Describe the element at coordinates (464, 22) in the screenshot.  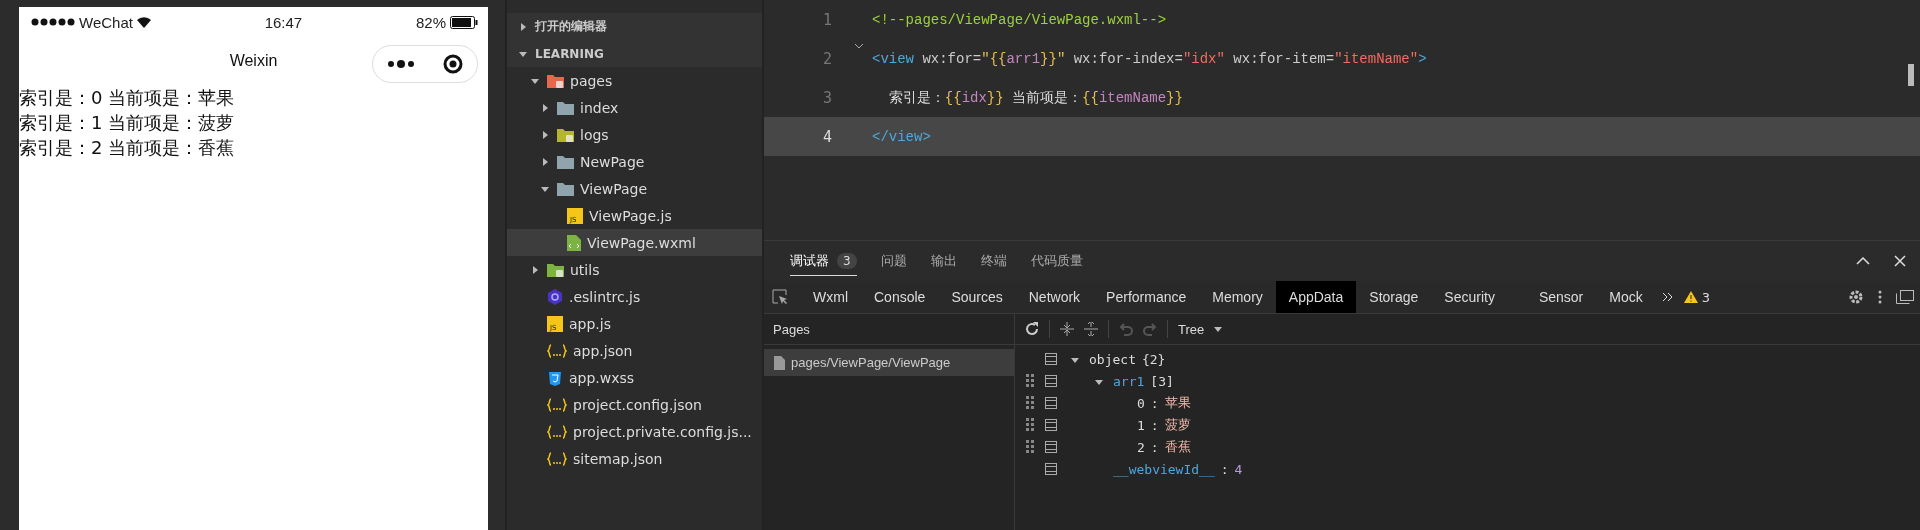
I see `battery-icon` at that location.